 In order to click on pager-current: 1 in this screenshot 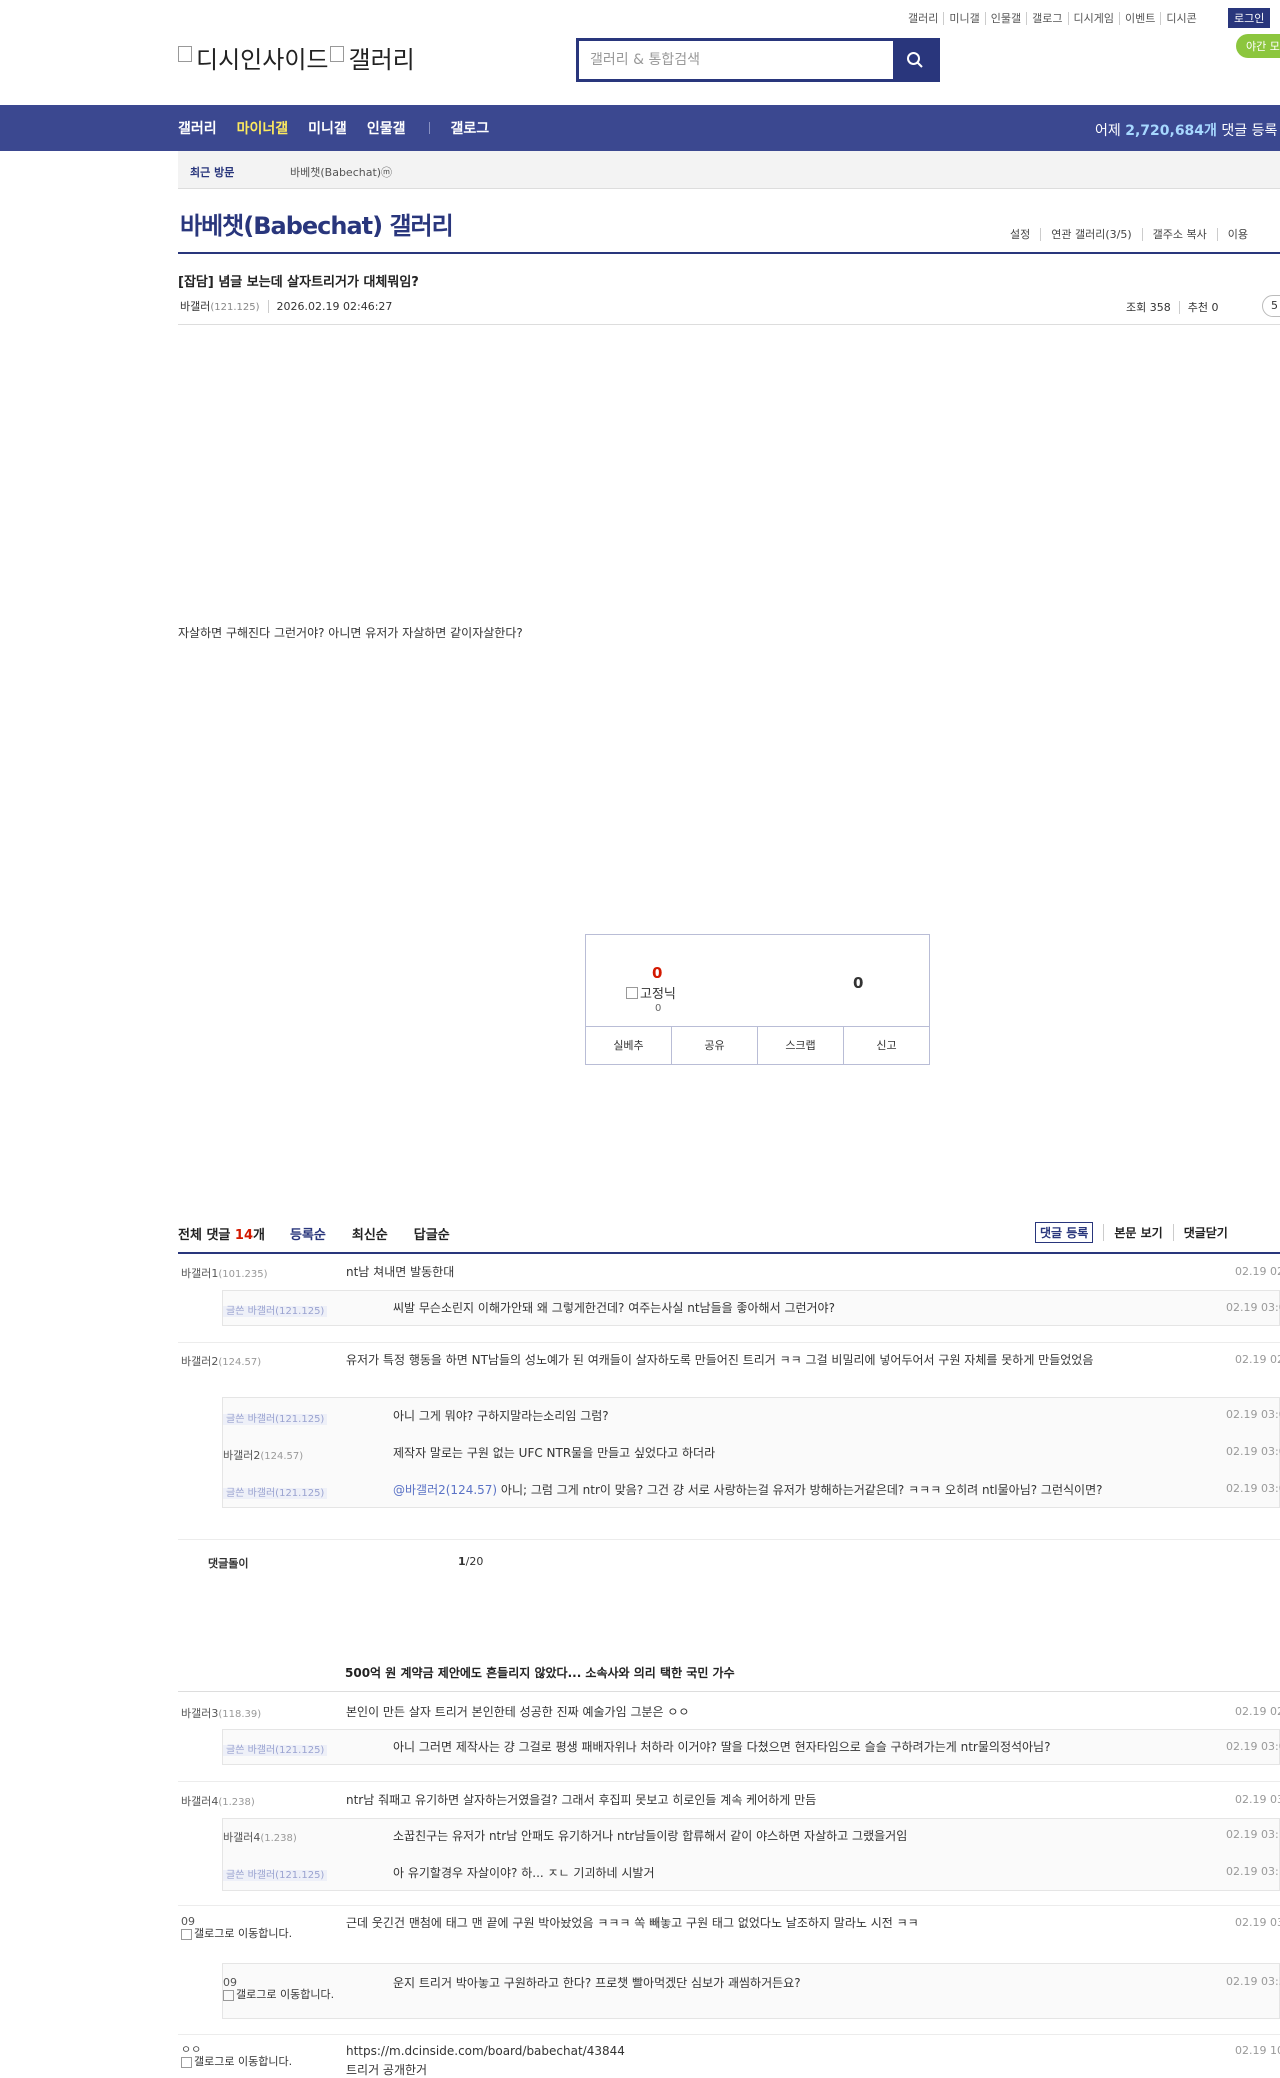, I will do `click(462, 1561)`.